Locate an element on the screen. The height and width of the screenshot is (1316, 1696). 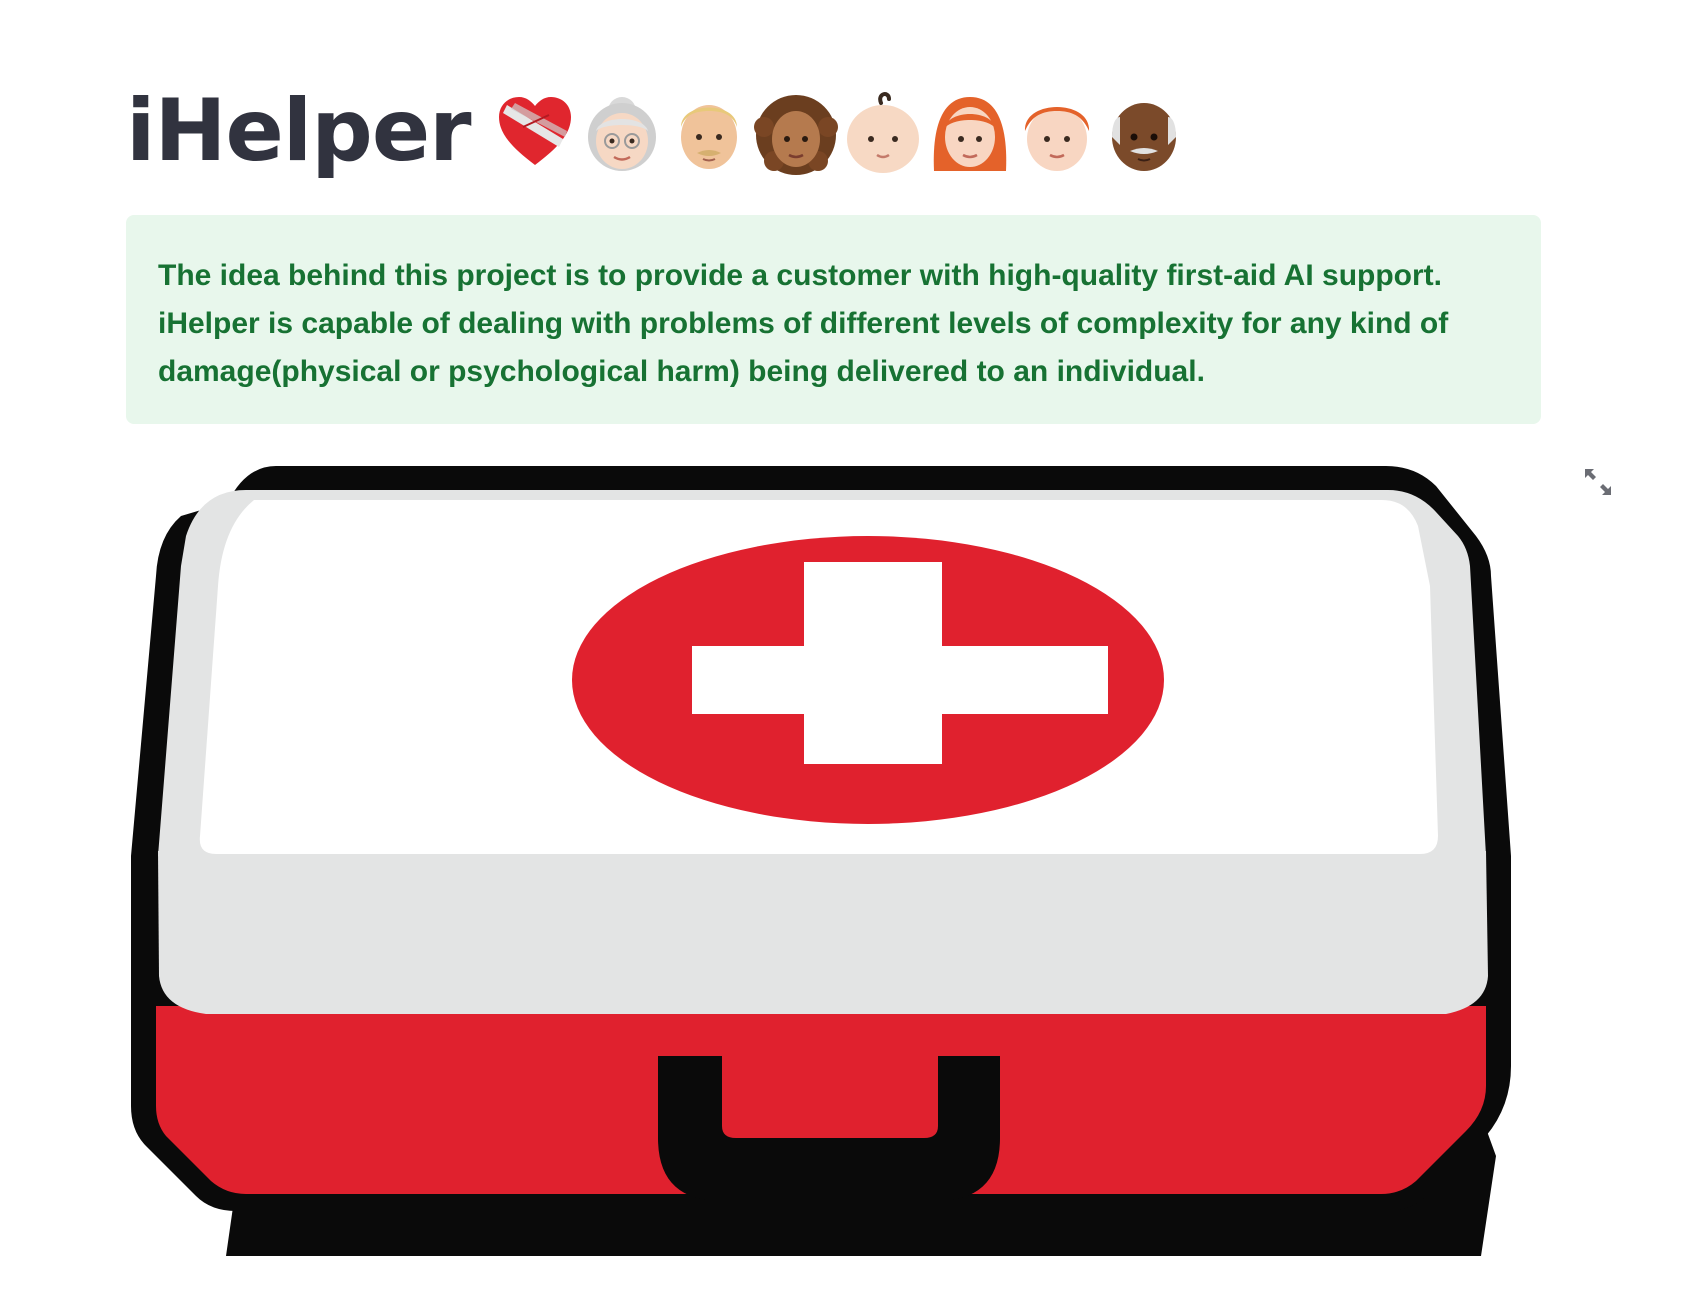
curly-haired-woman-icon is located at coordinates (795, 135).